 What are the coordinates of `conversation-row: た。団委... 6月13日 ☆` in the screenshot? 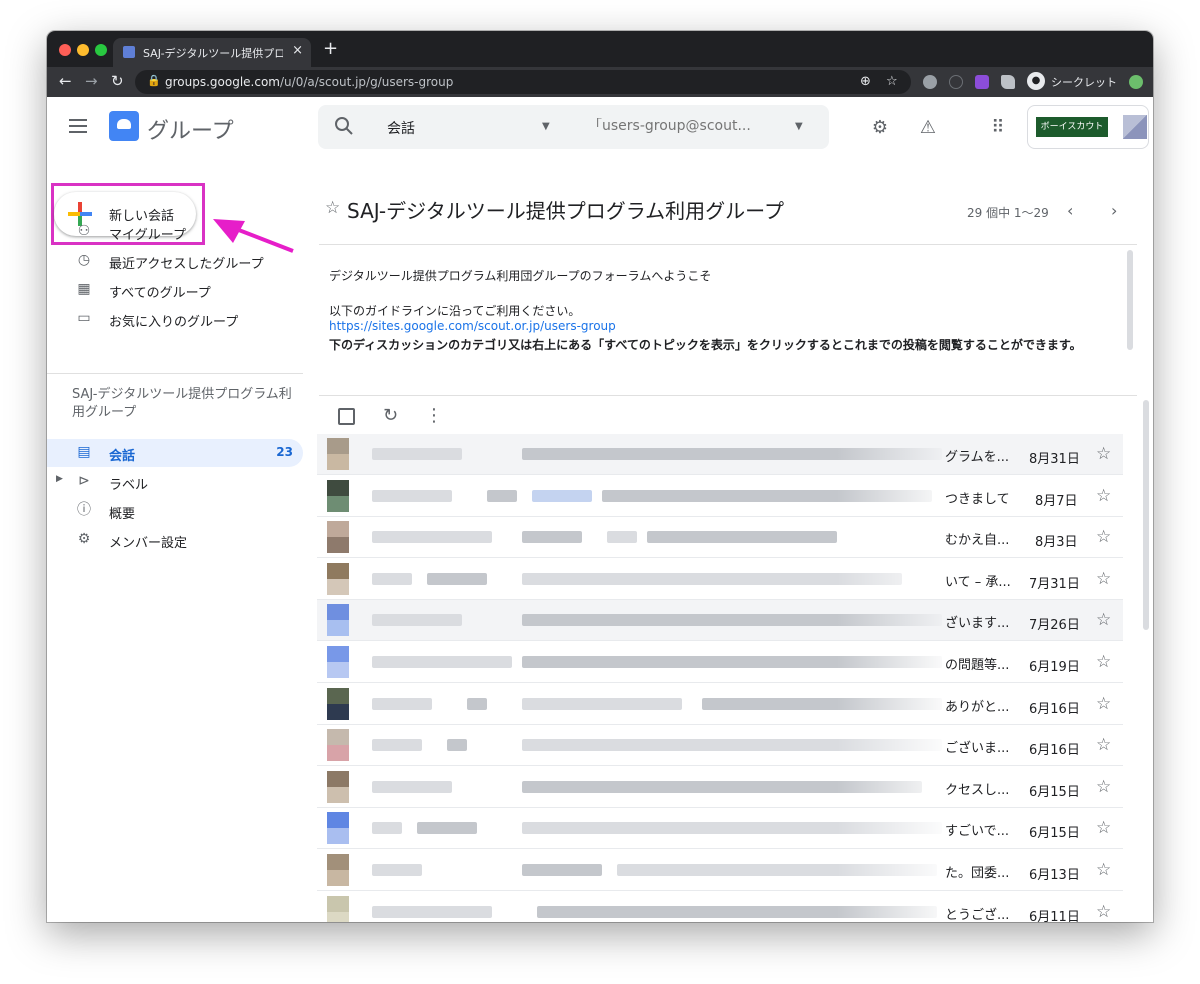 It's located at (720, 870).